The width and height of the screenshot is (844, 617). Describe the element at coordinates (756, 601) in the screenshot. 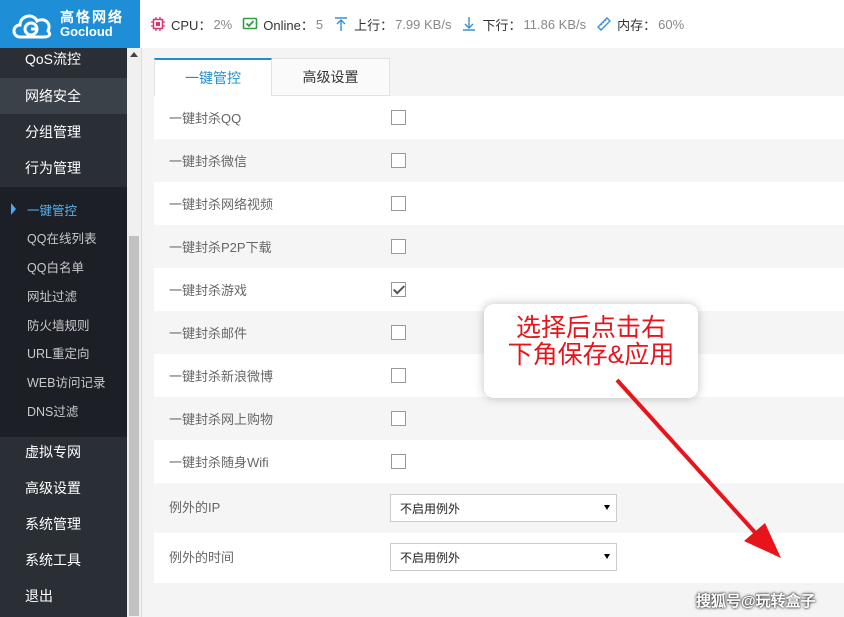

I see `watermark: 搜狐号@玩转盒子` at that location.